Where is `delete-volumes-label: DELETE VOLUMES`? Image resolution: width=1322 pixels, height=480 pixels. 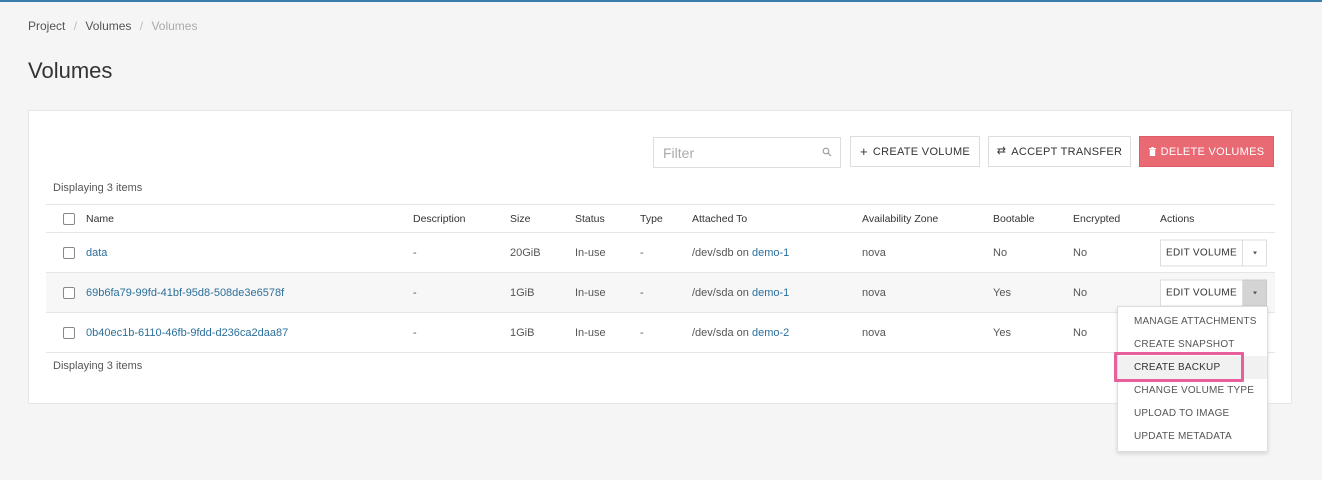
delete-volumes-label: DELETE VOLUMES is located at coordinates (1212, 151).